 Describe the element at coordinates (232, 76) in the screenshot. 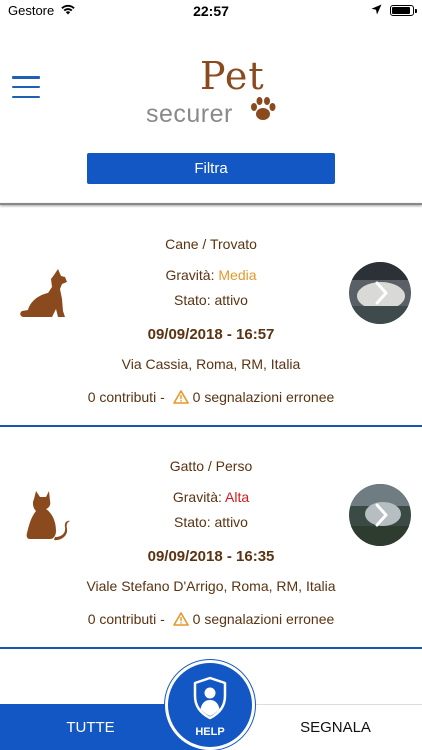

I see `logo-pet-text: Pet` at that location.